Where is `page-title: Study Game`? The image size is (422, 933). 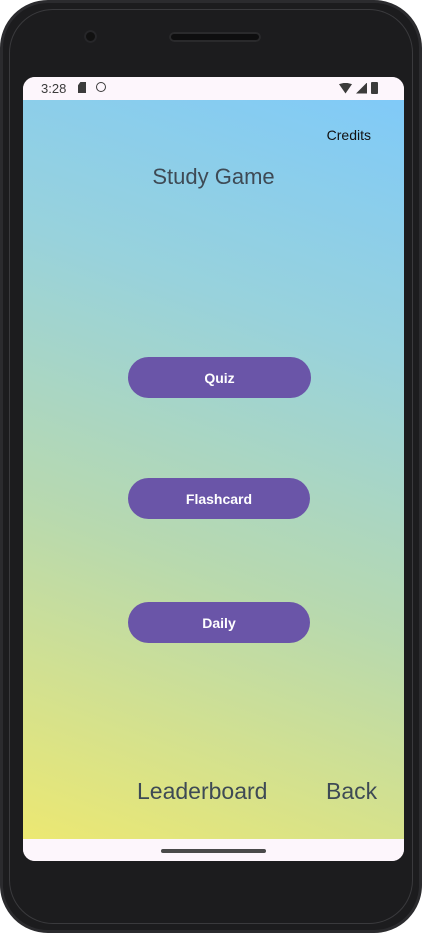
page-title: Study Game is located at coordinates (213, 176).